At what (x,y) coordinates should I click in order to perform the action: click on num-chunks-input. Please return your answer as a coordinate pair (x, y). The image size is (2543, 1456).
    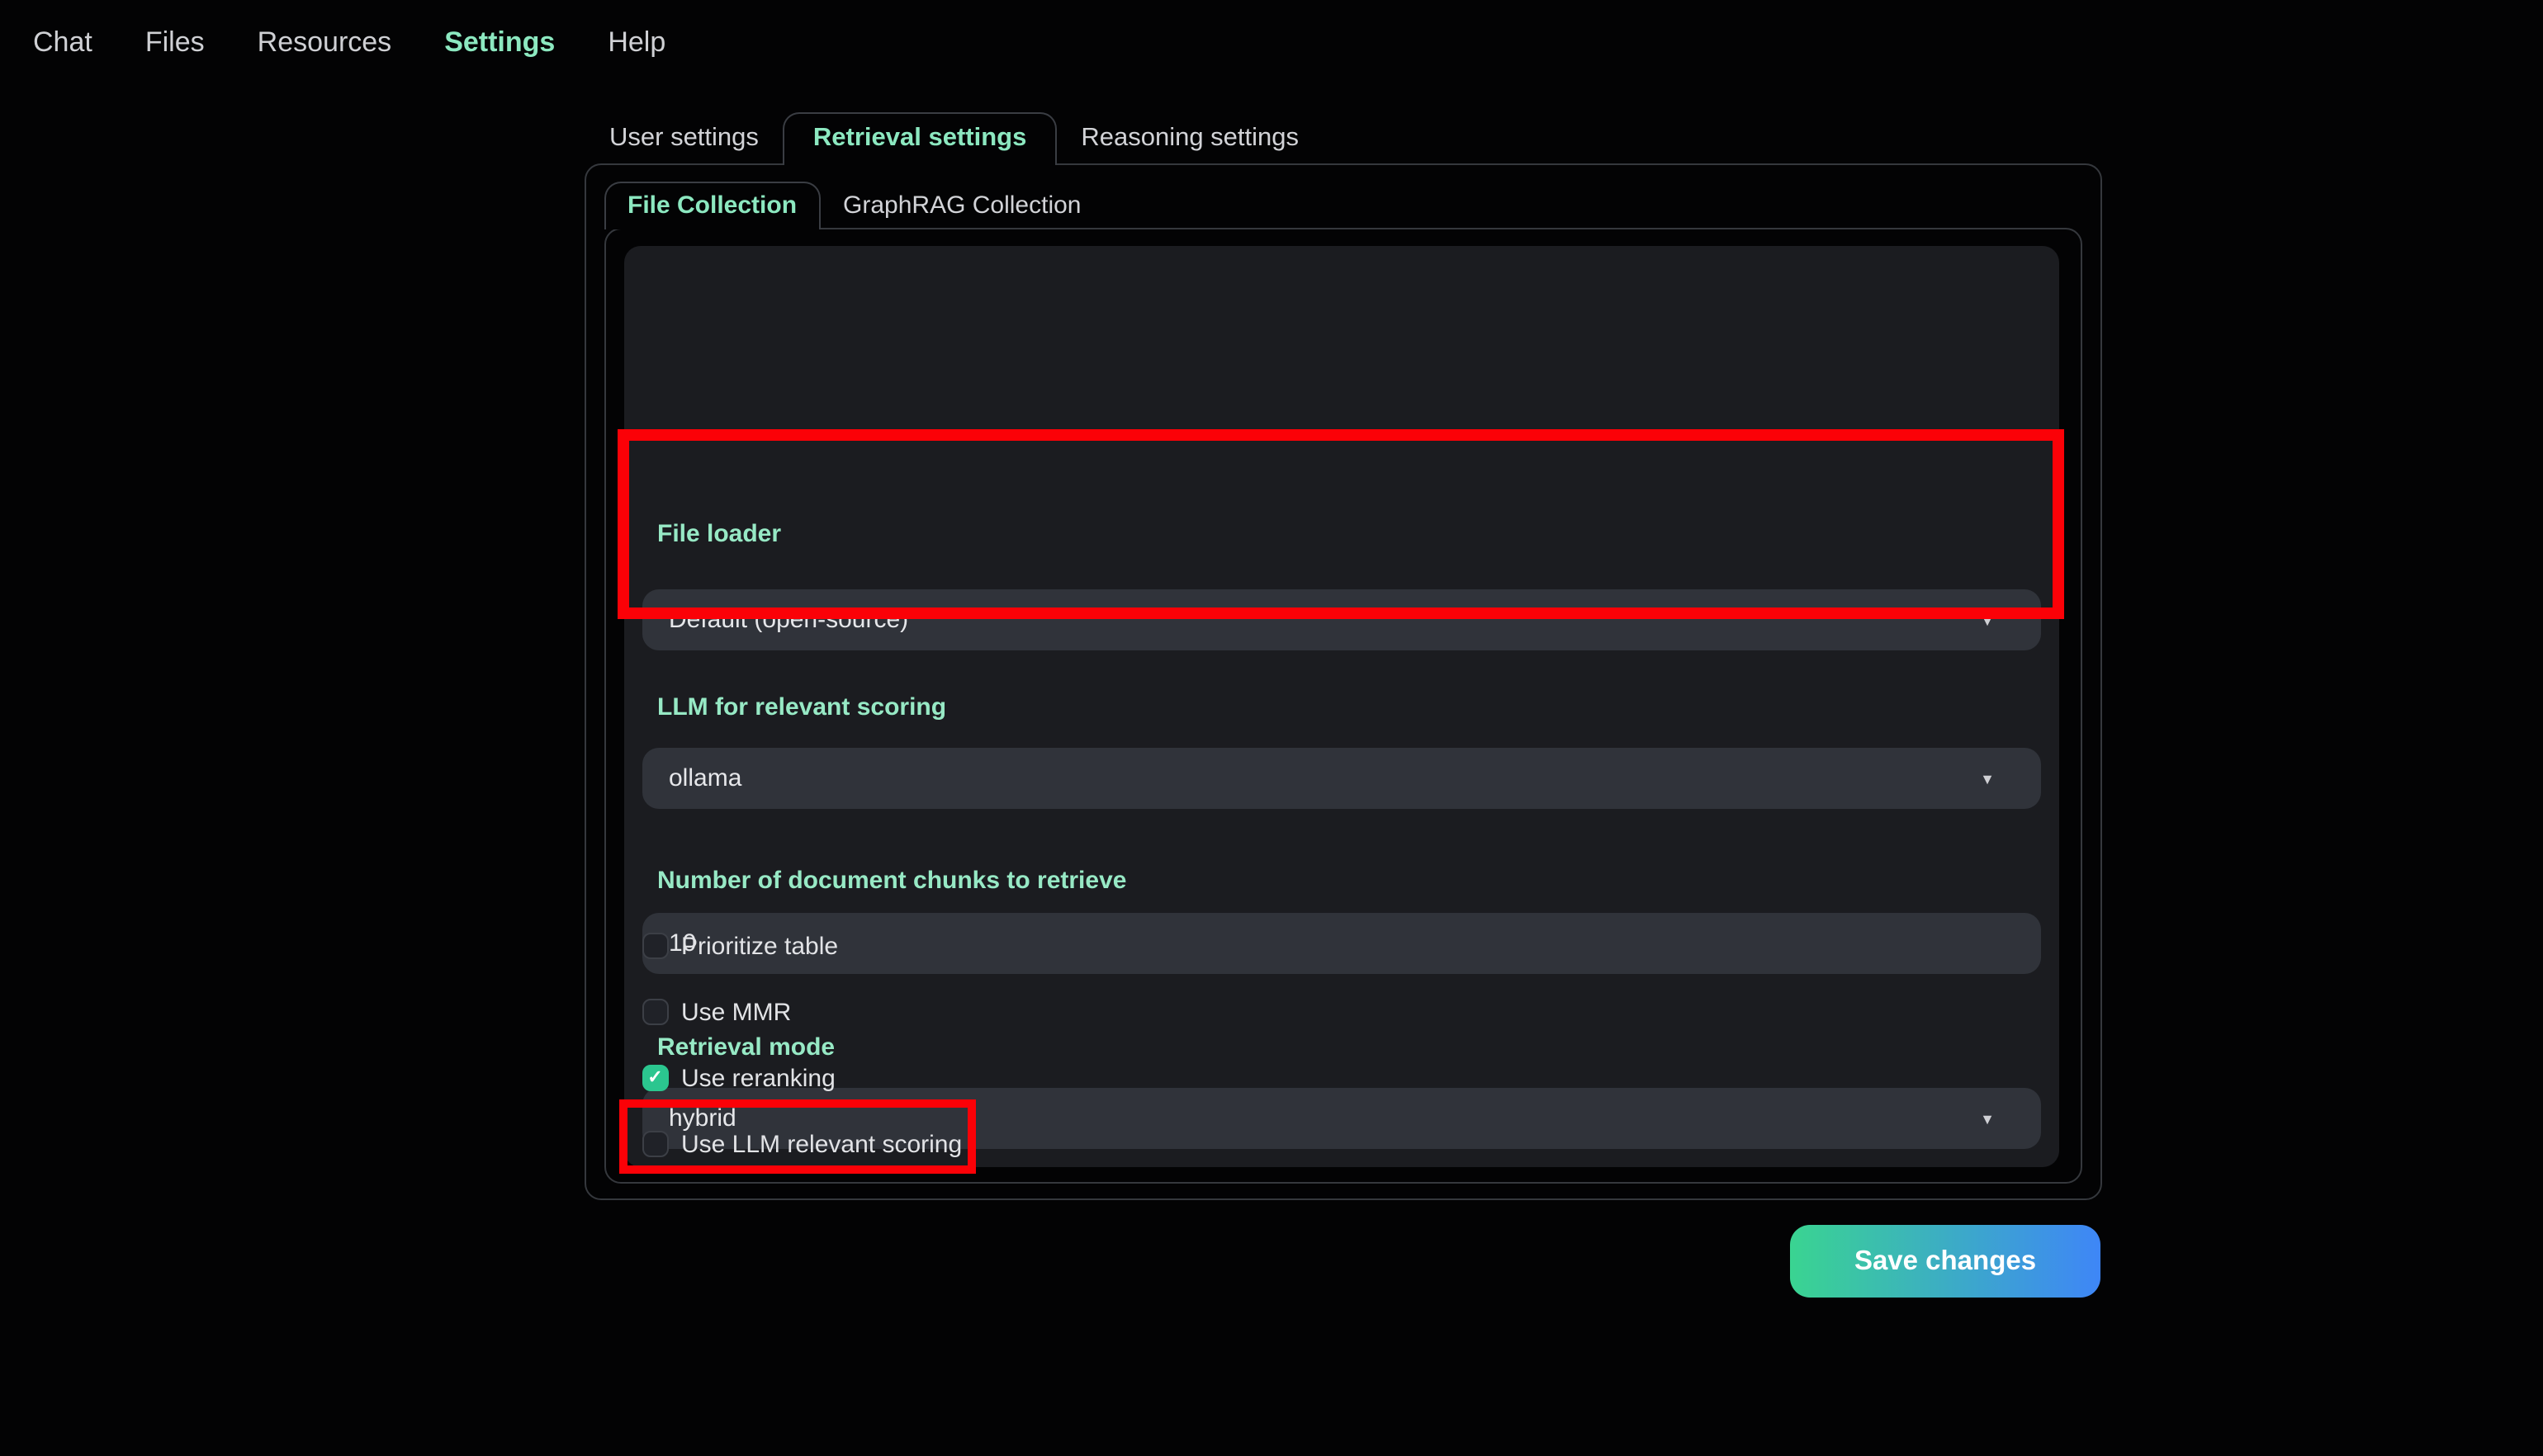
    Looking at the image, I should click on (1342, 943).